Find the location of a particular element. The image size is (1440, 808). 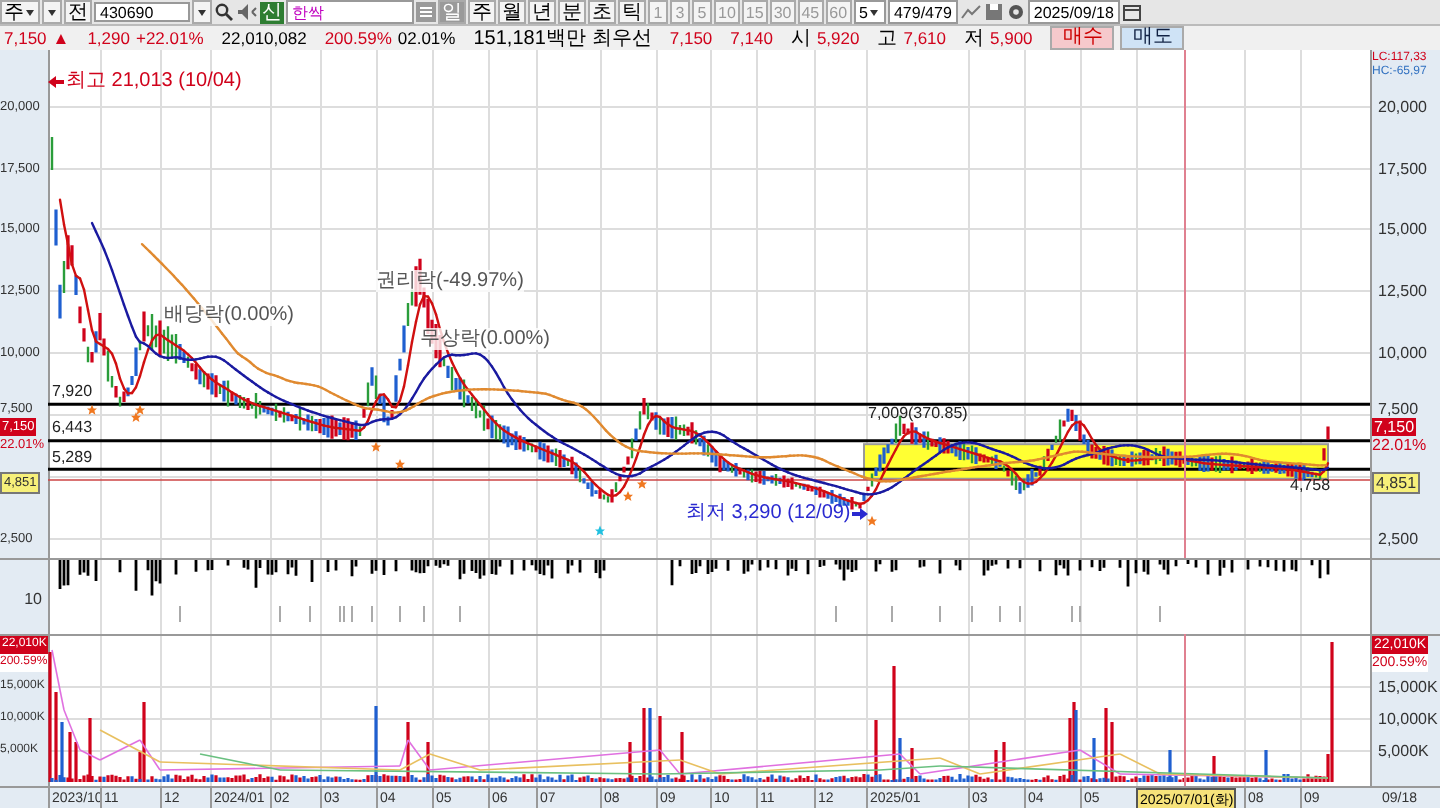

axis-label: 12,500 is located at coordinates (1402, 291).